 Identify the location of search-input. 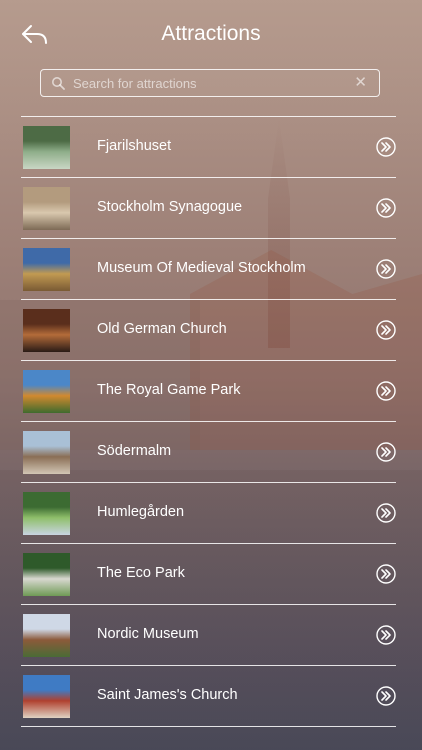
(208, 83).